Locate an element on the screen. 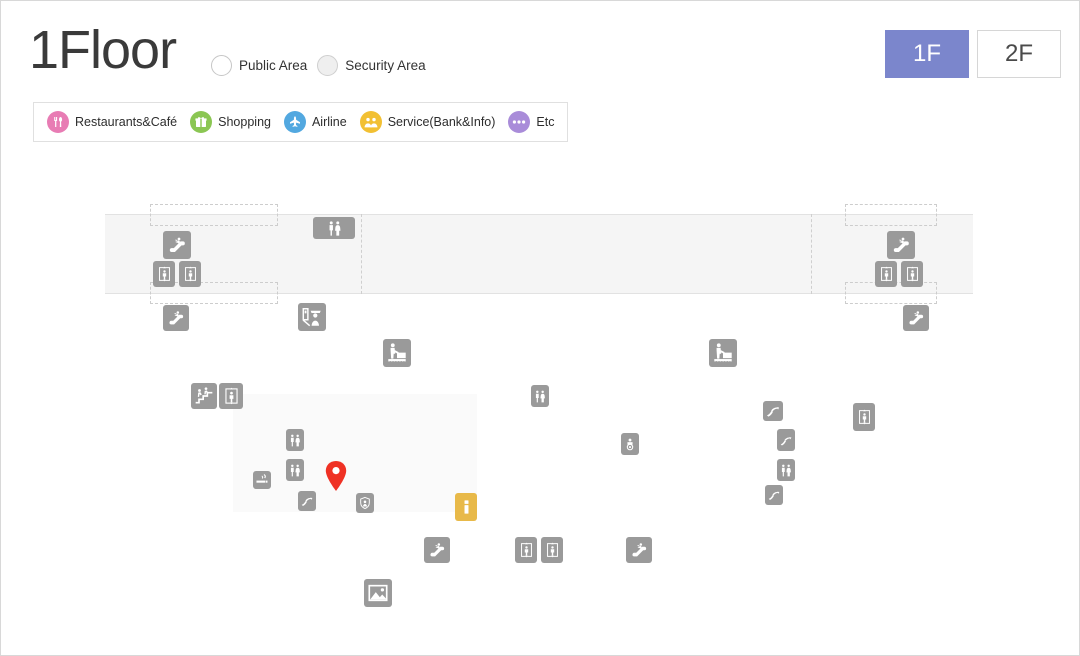 This screenshot has height=656, width=1080. service-people-icon is located at coordinates (370, 122).